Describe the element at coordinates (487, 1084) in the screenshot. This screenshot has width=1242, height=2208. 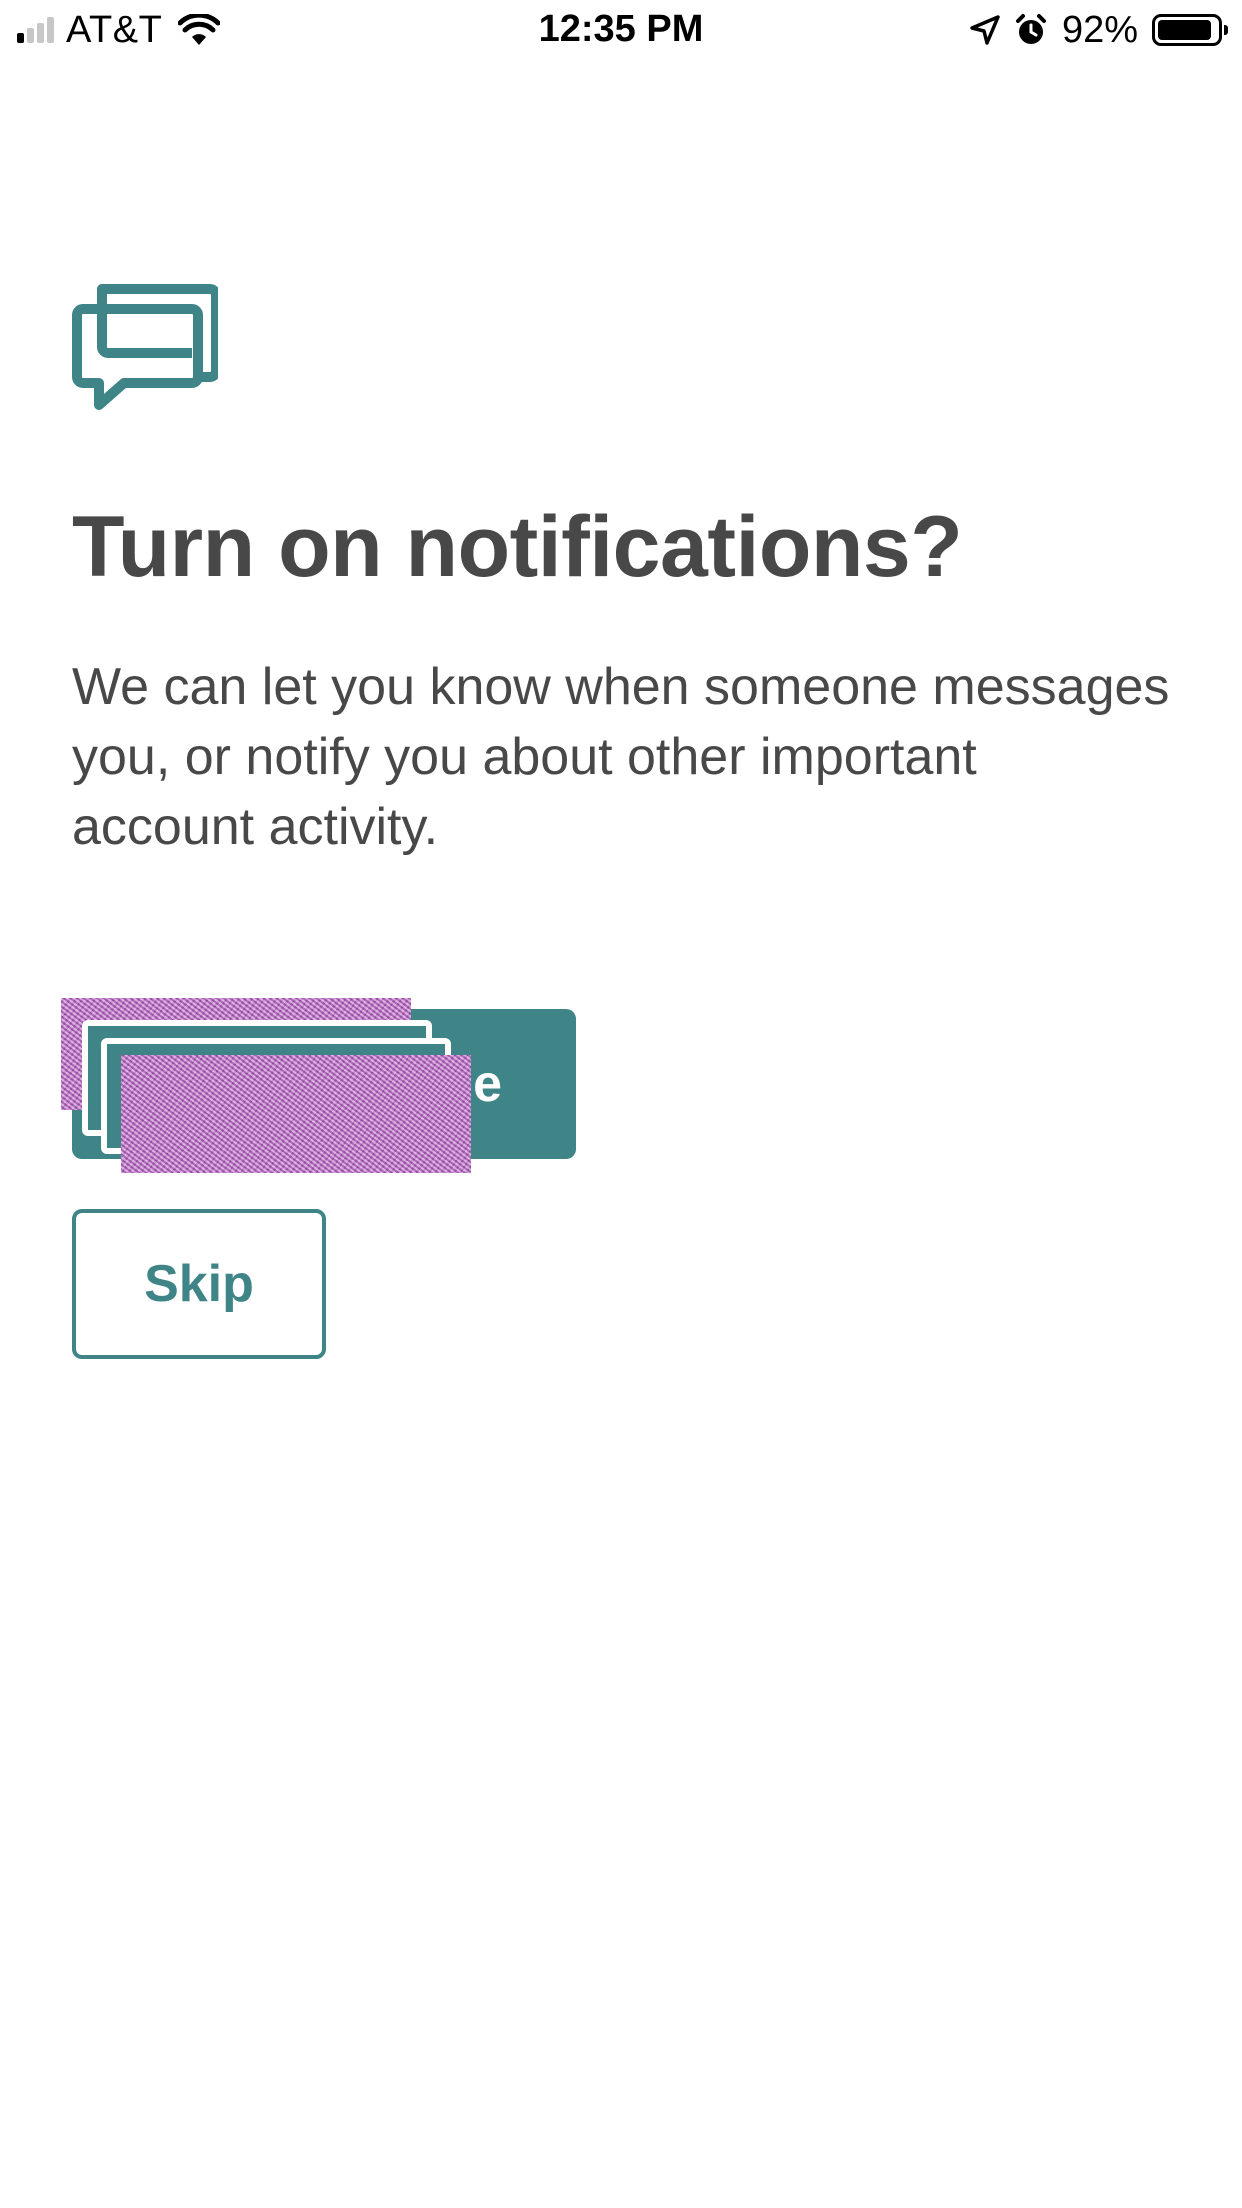
I see `primary-button-label: e` at that location.